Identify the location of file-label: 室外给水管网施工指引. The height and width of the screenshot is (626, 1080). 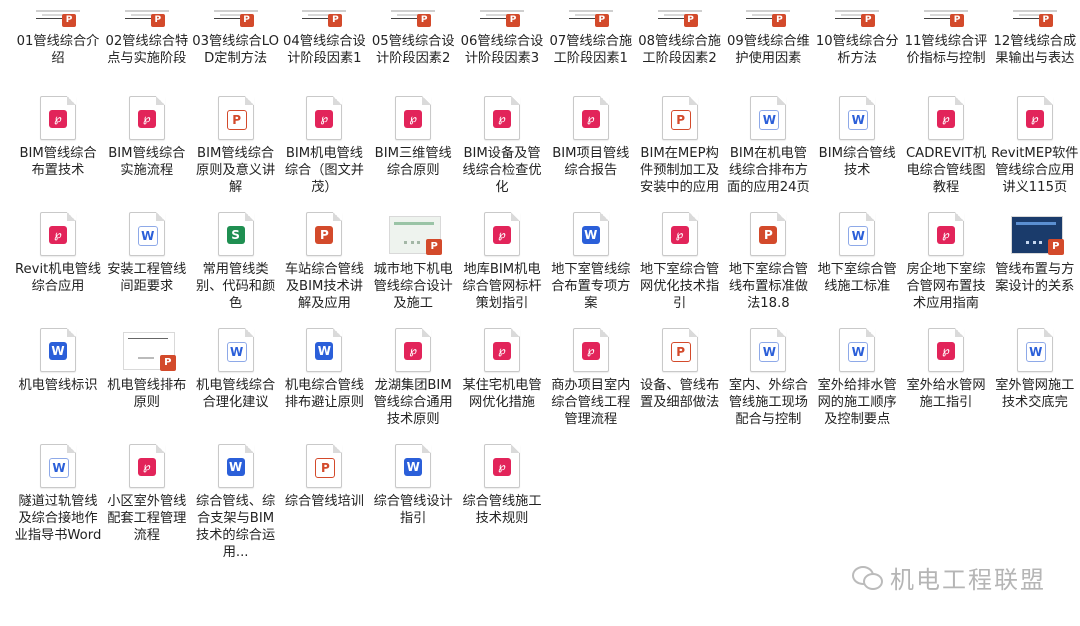
(946, 394).